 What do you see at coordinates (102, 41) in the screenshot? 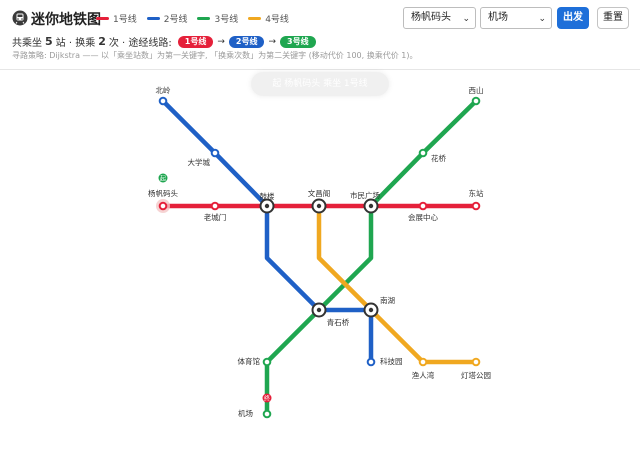
I see `transfer-count: 2` at bounding box center [102, 41].